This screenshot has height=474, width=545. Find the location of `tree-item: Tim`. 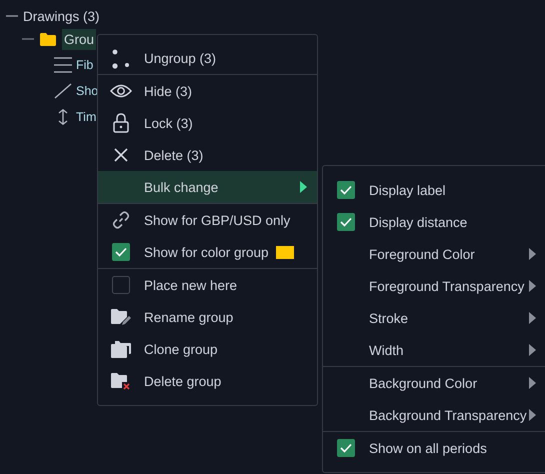

tree-item: Tim is located at coordinates (86, 117).